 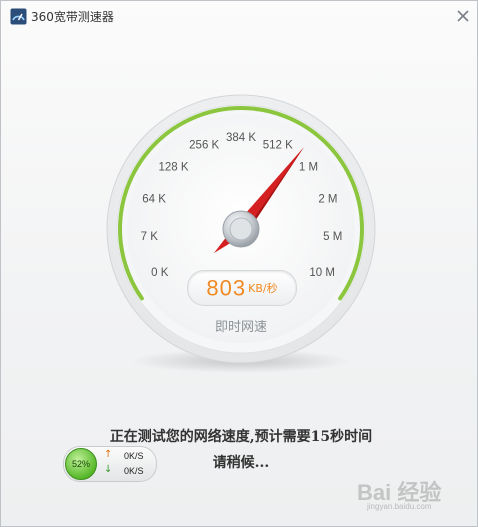 I want to click on speed-value: 803, so click(x=226, y=288).